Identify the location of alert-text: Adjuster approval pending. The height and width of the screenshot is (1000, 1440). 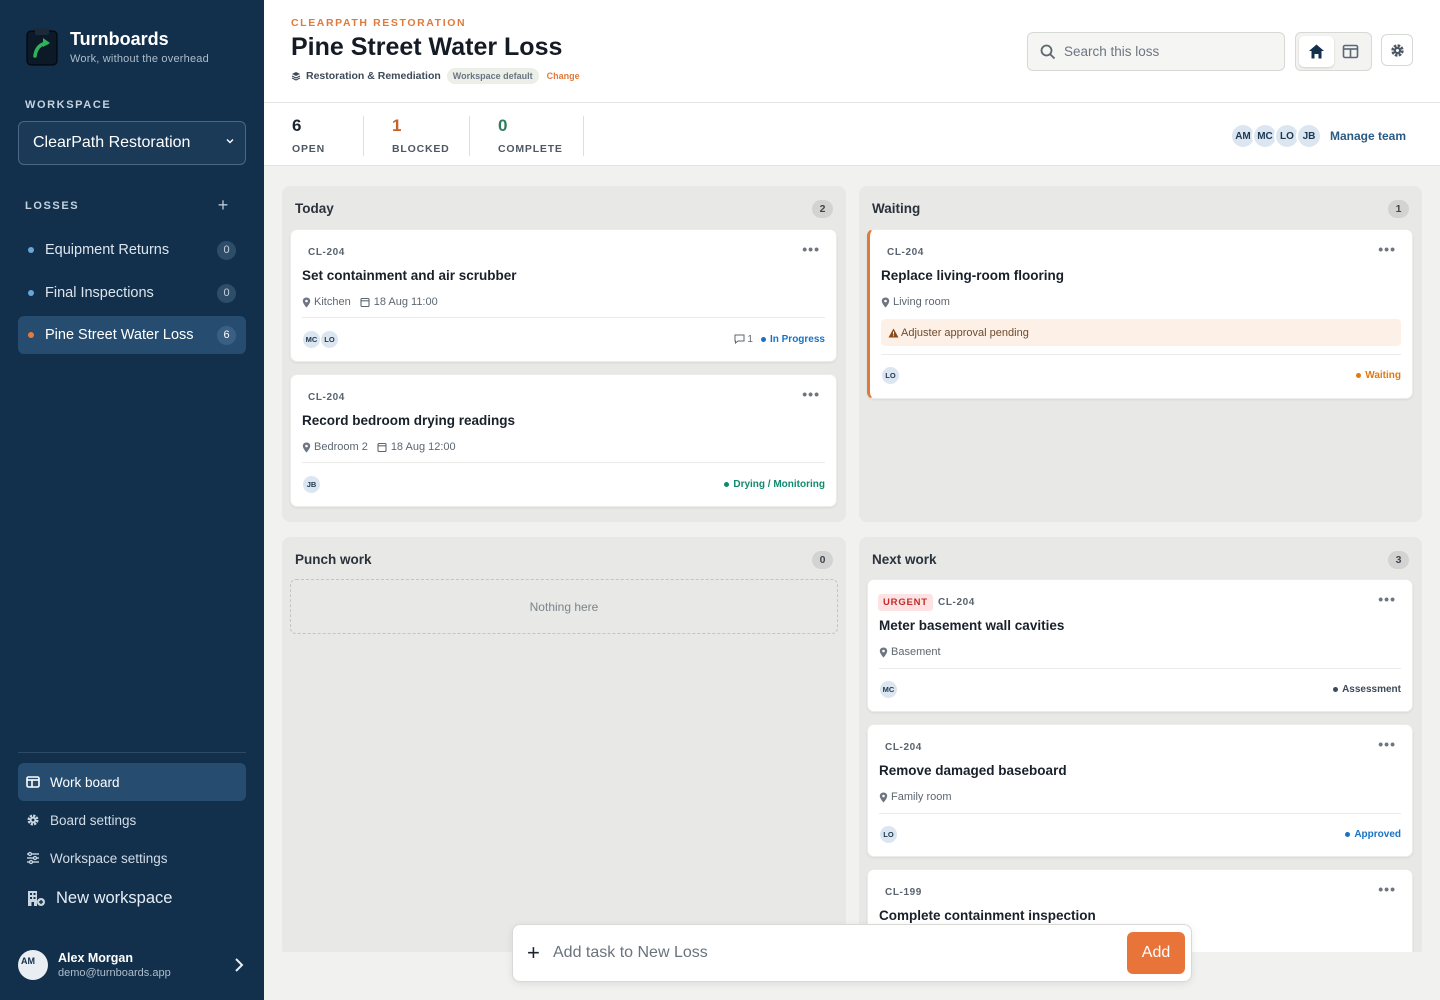
(965, 332).